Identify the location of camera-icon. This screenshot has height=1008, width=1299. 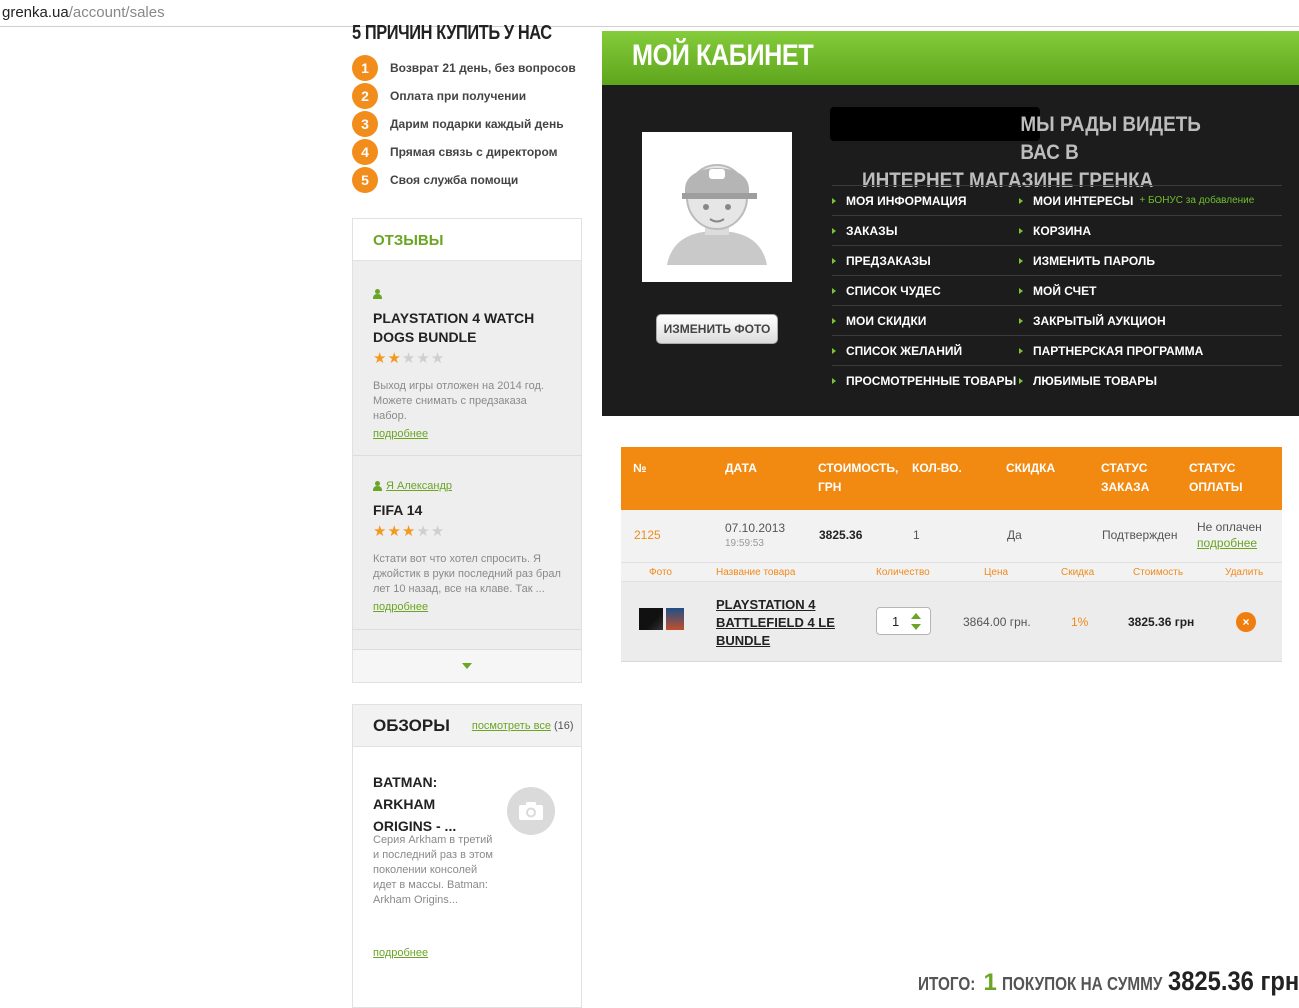
(531, 811).